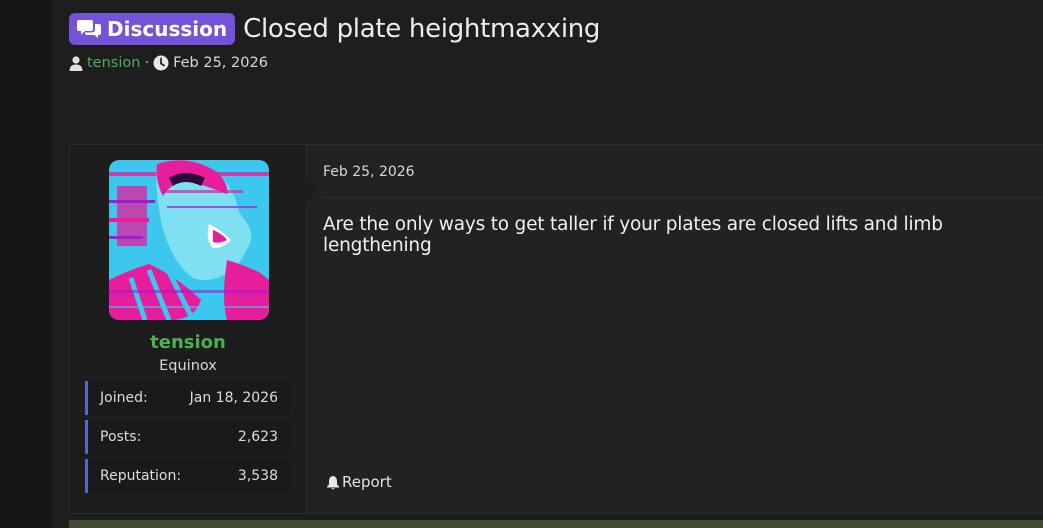  Describe the element at coordinates (141, 476) in the screenshot. I see `stat-label: Reputation:` at that location.